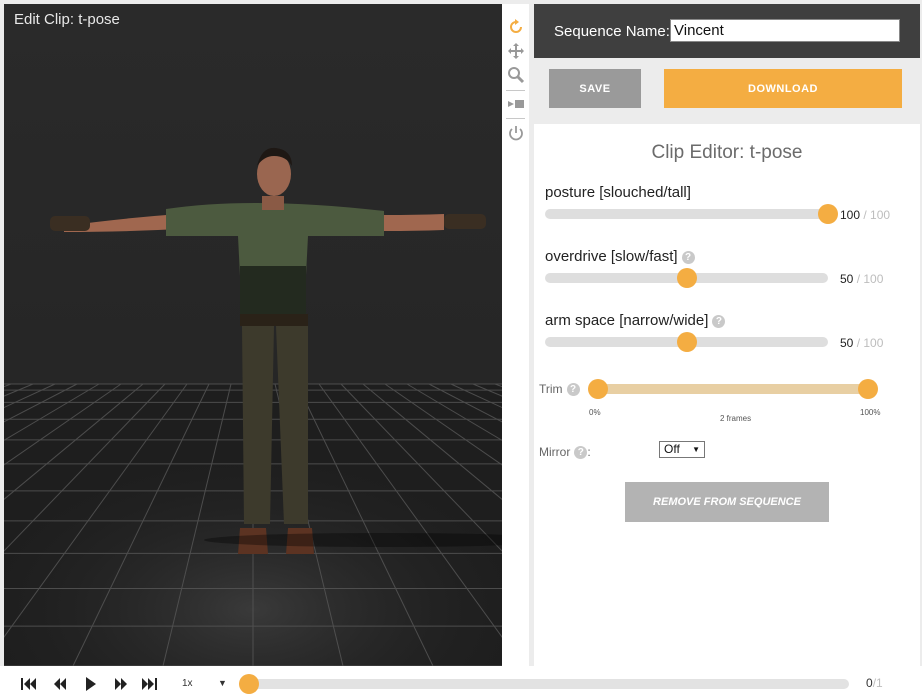 The width and height of the screenshot is (922, 700). I want to click on zoom-icon, so click(515, 74).